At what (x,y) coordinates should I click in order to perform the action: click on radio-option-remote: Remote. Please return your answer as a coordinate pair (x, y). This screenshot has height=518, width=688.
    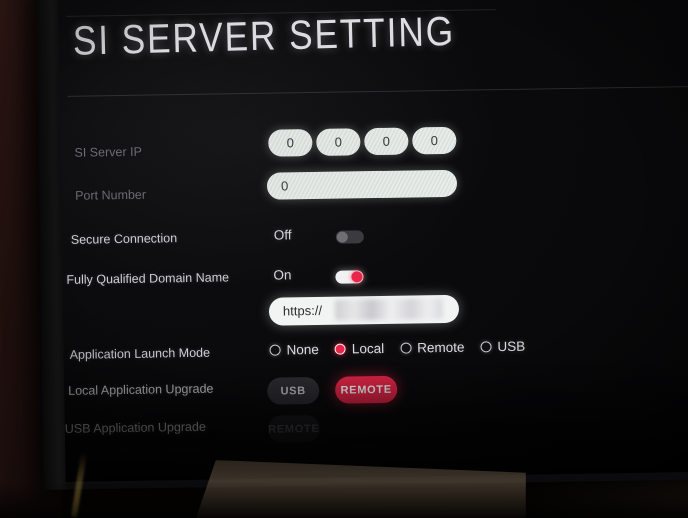
    Looking at the image, I should click on (432, 348).